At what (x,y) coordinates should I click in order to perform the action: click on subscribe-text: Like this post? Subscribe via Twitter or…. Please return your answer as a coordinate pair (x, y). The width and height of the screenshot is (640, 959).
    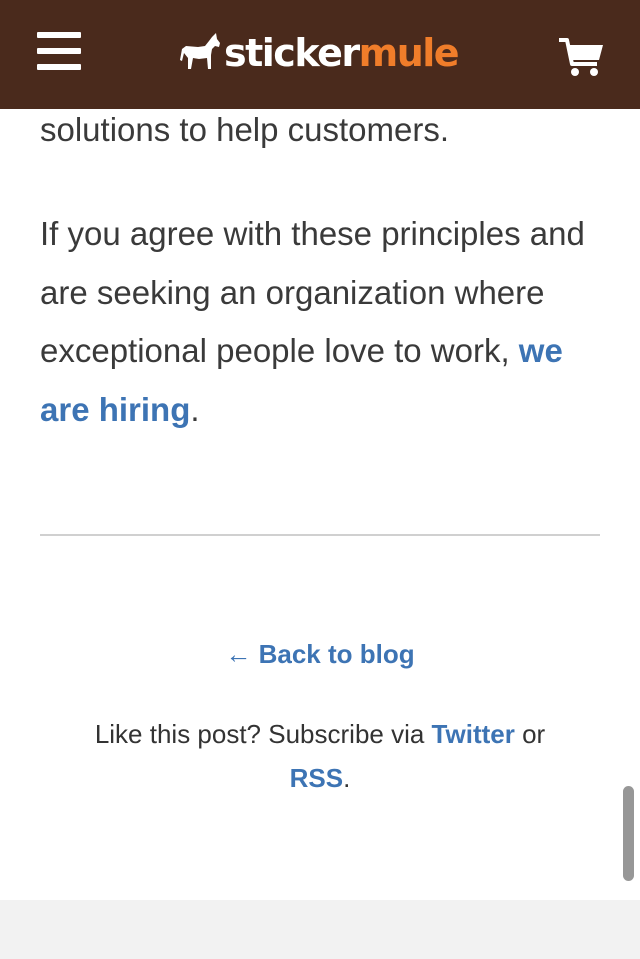
    Looking at the image, I should click on (320, 756).